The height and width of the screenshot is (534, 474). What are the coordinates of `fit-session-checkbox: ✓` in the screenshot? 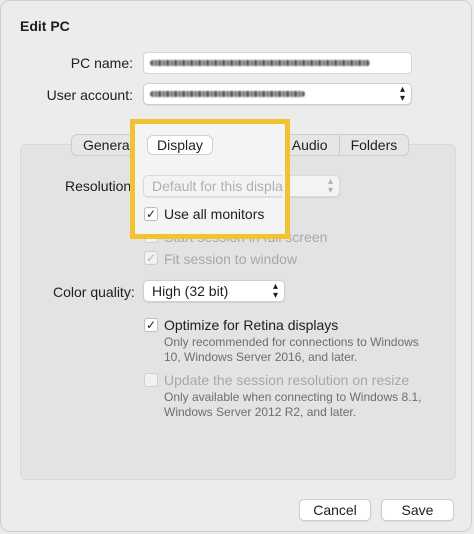 It's located at (151, 258).